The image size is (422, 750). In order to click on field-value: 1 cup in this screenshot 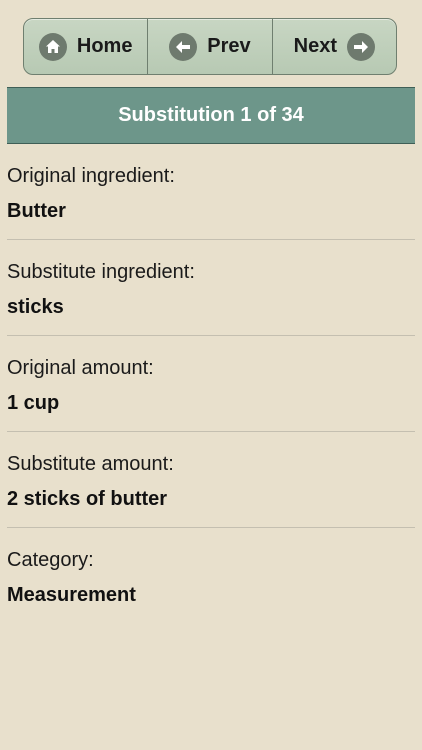, I will do `click(33, 403)`.